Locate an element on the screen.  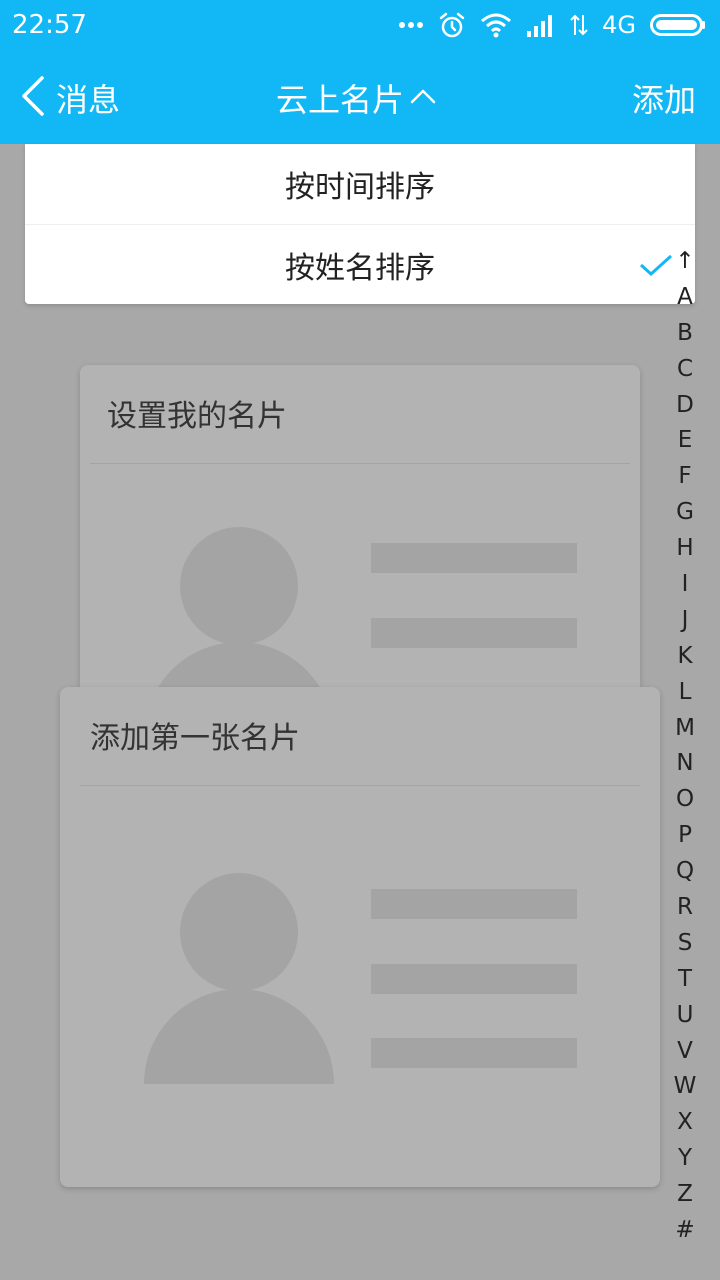
alphabet-index-letter: V is located at coordinates (685, 1052).